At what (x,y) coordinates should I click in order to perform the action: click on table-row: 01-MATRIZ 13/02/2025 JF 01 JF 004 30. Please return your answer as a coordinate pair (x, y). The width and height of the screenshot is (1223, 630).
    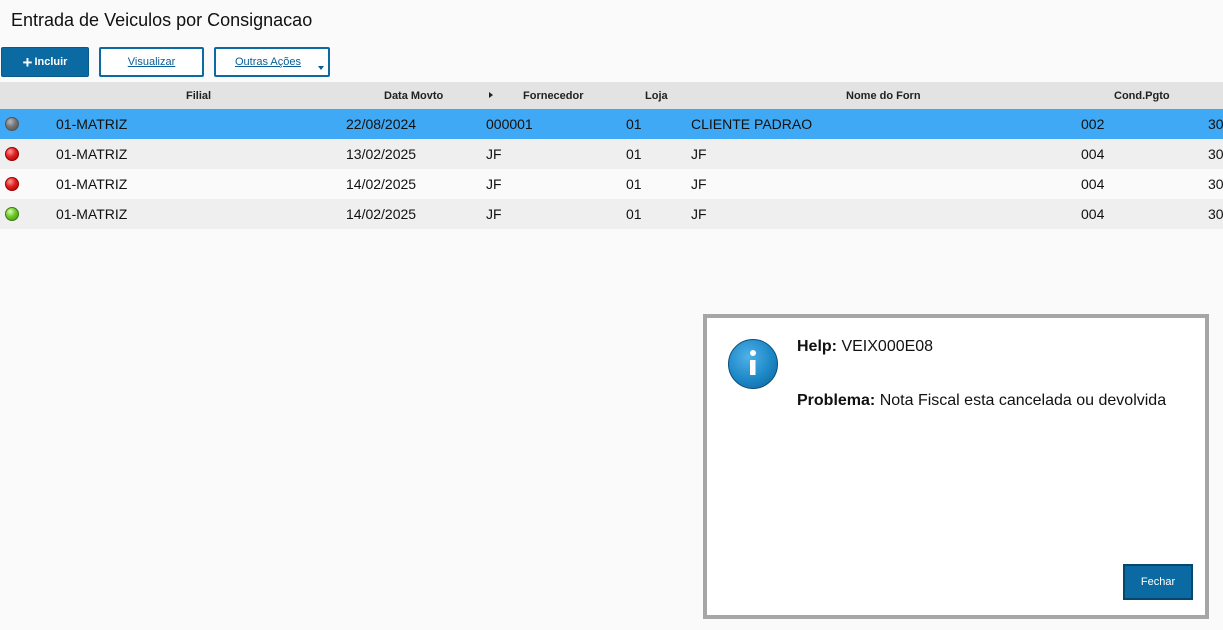
    Looking at the image, I should click on (611, 154).